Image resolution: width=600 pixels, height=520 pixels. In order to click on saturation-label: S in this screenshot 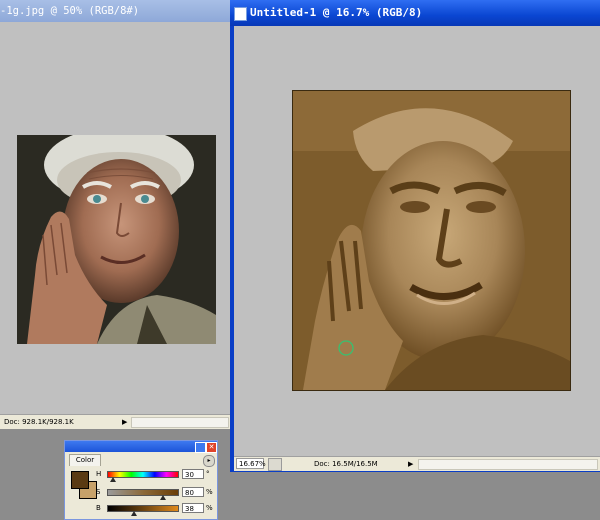, I will do `click(98, 492)`.